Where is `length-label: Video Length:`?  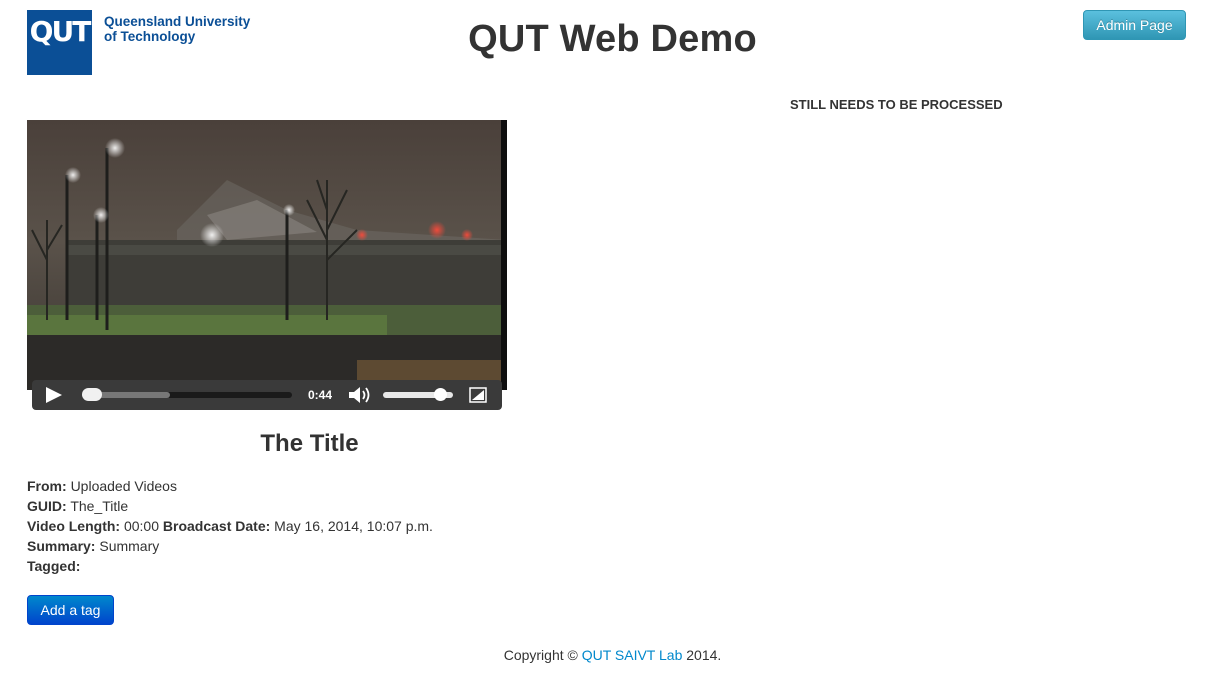 length-label: Video Length: is located at coordinates (74, 526).